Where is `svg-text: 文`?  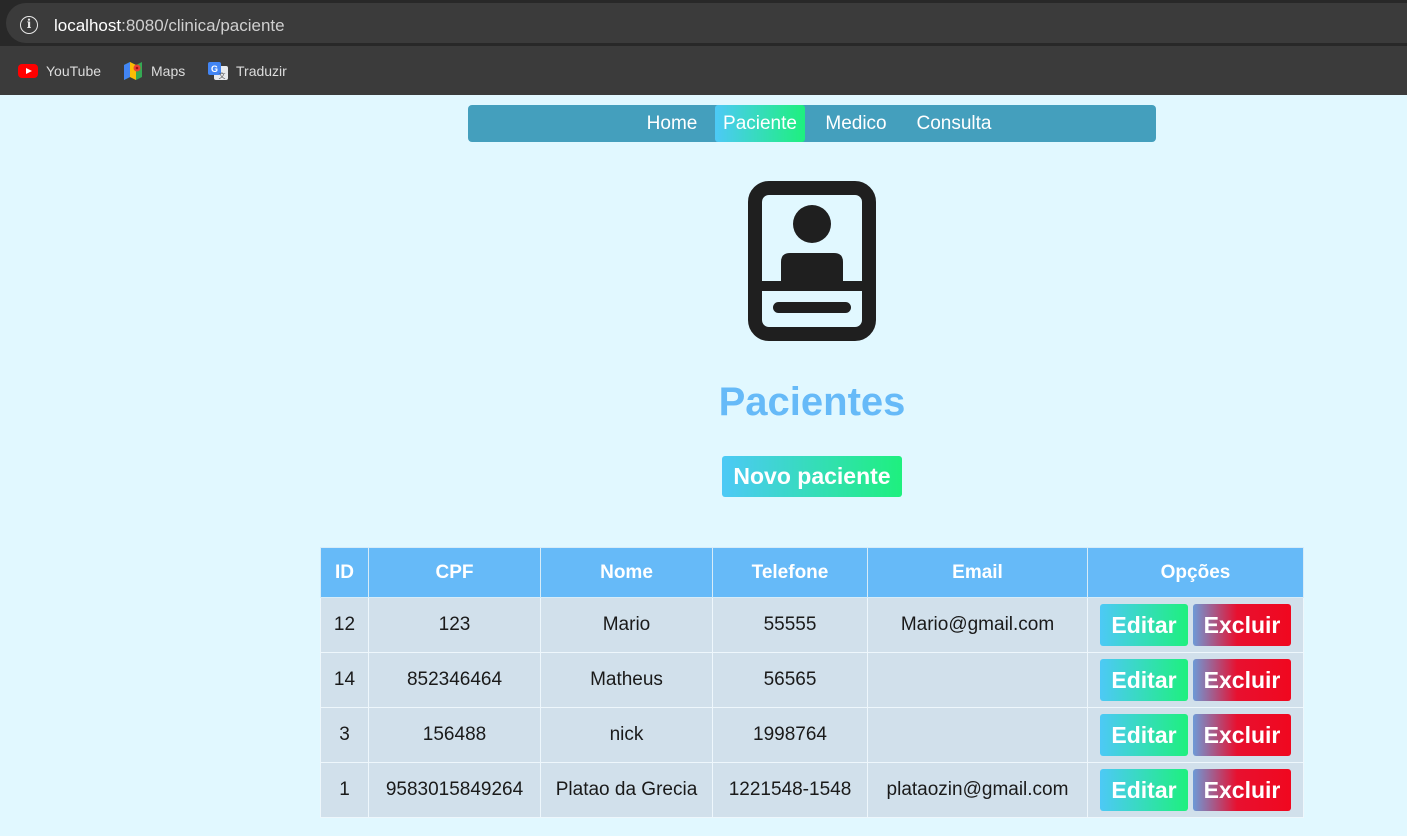
svg-text: 文 is located at coordinates (222, 75).